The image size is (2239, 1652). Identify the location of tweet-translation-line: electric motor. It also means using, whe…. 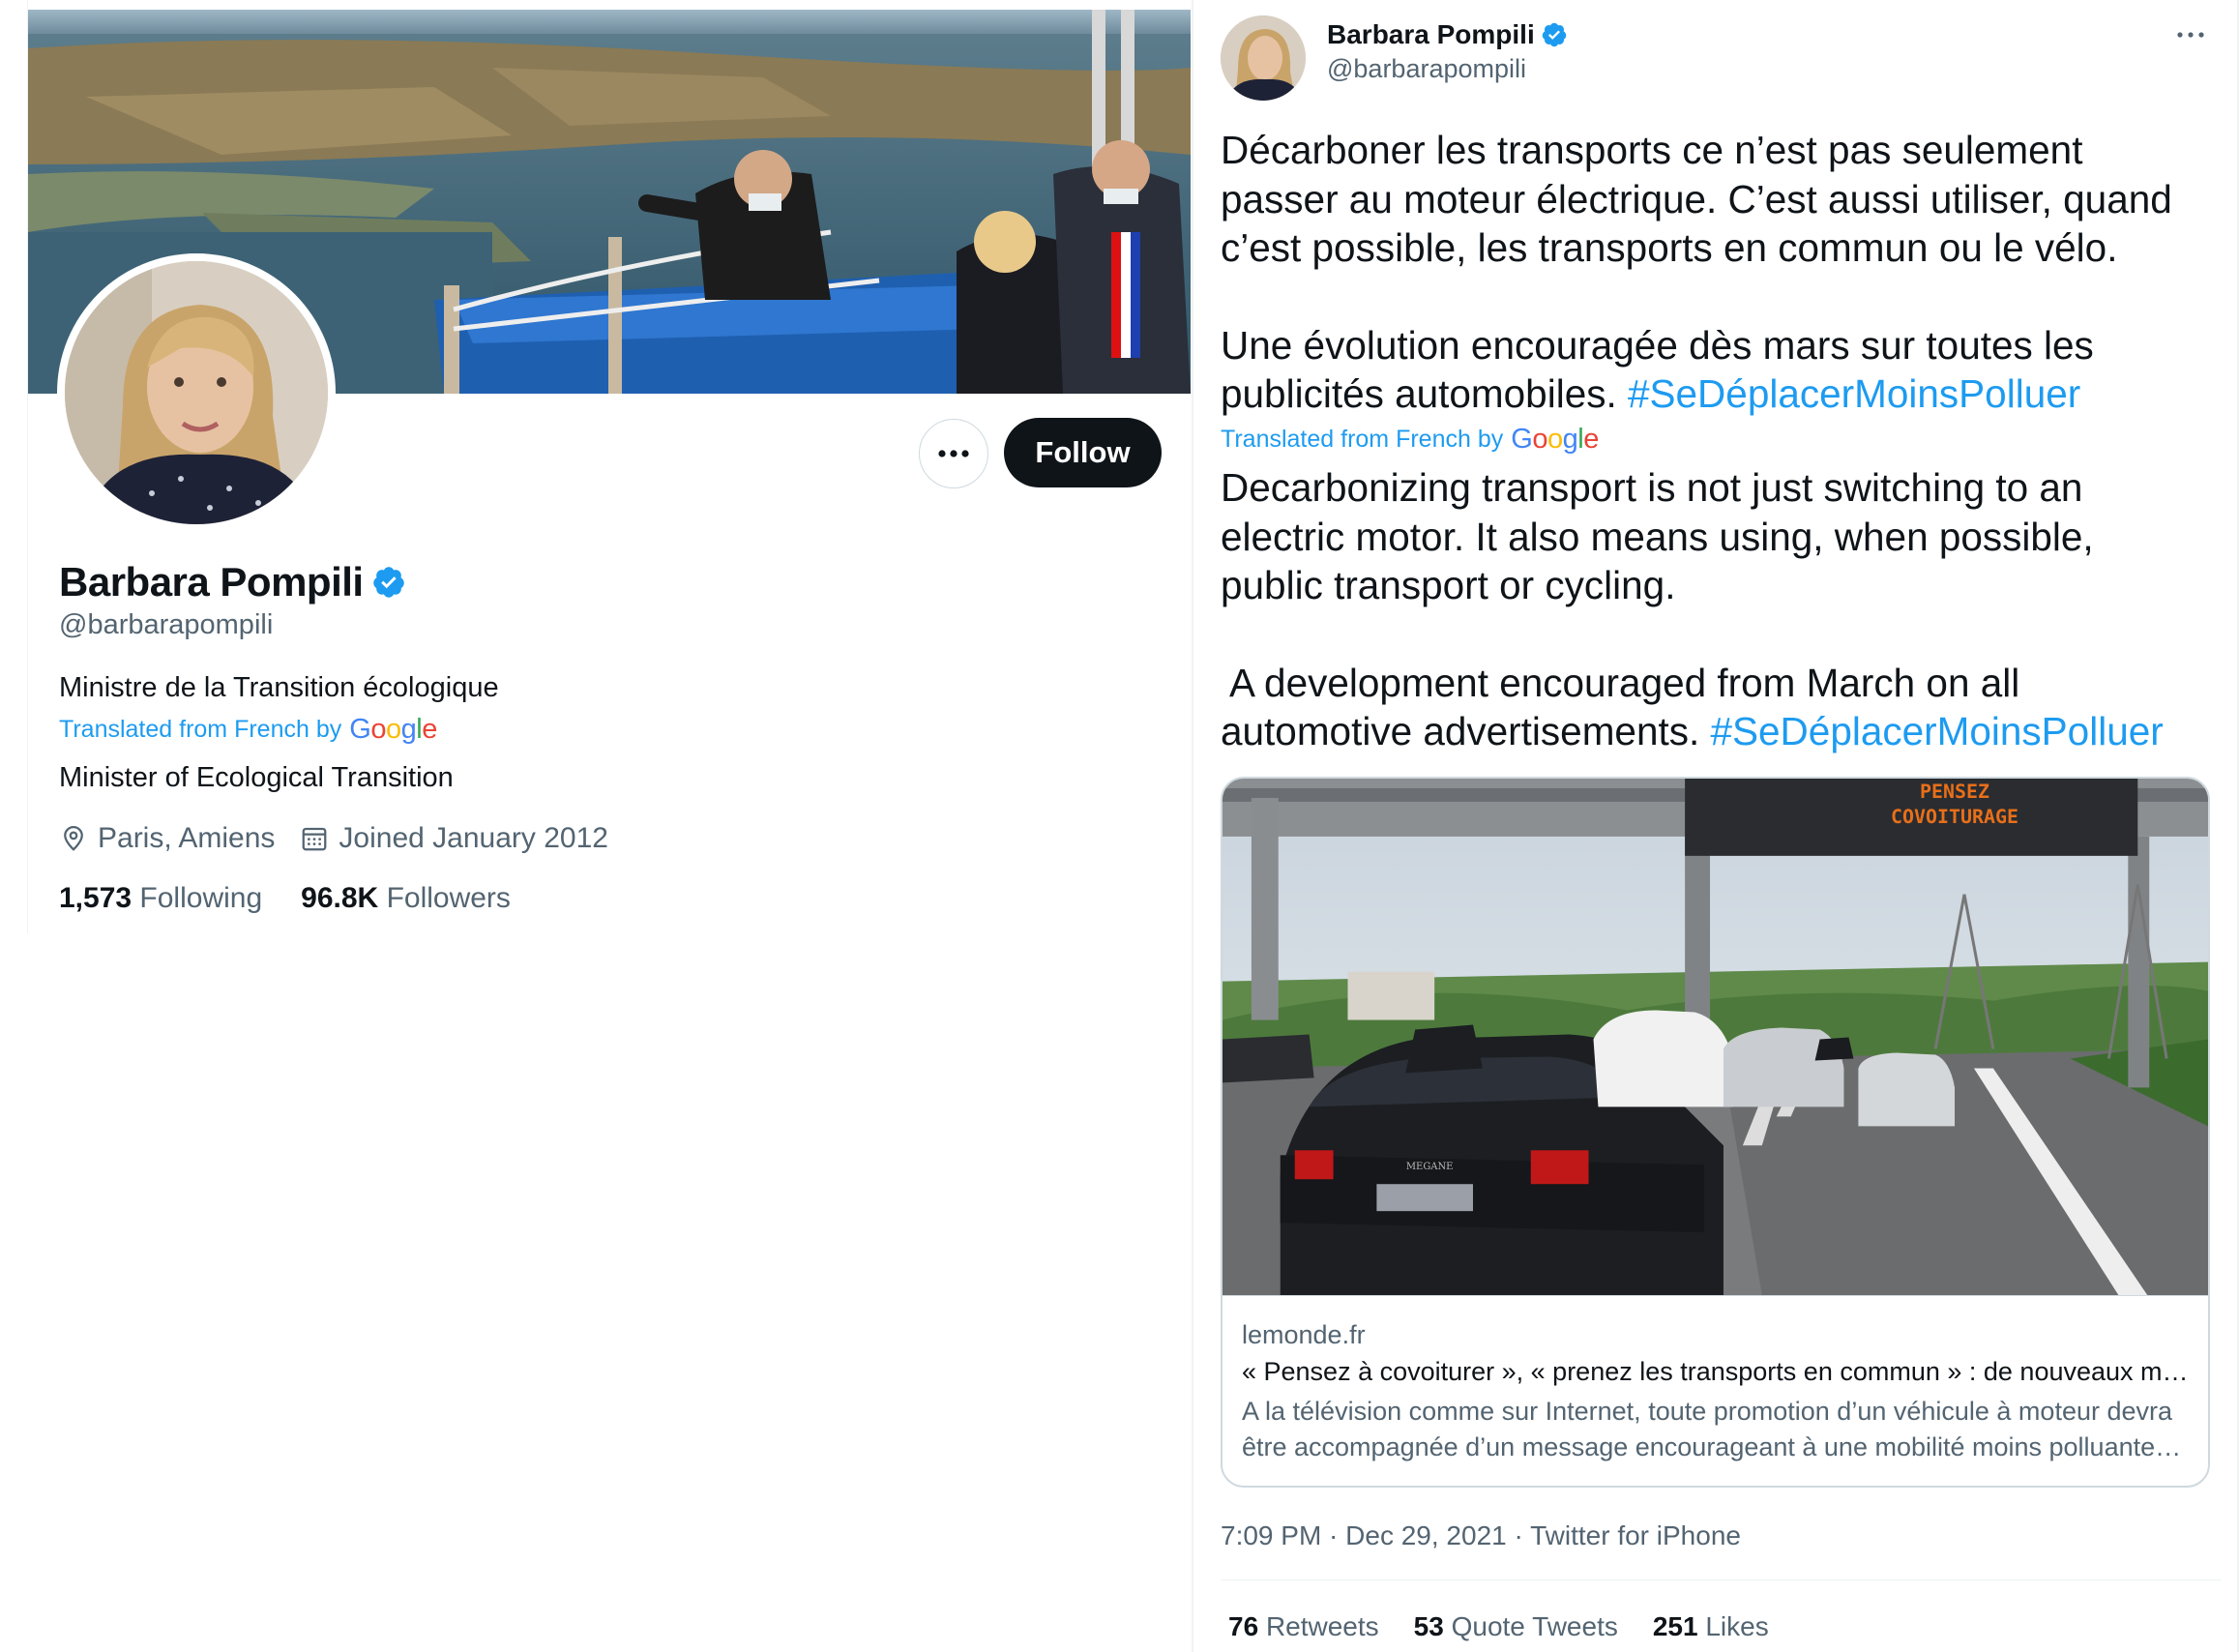
(1657, 536).